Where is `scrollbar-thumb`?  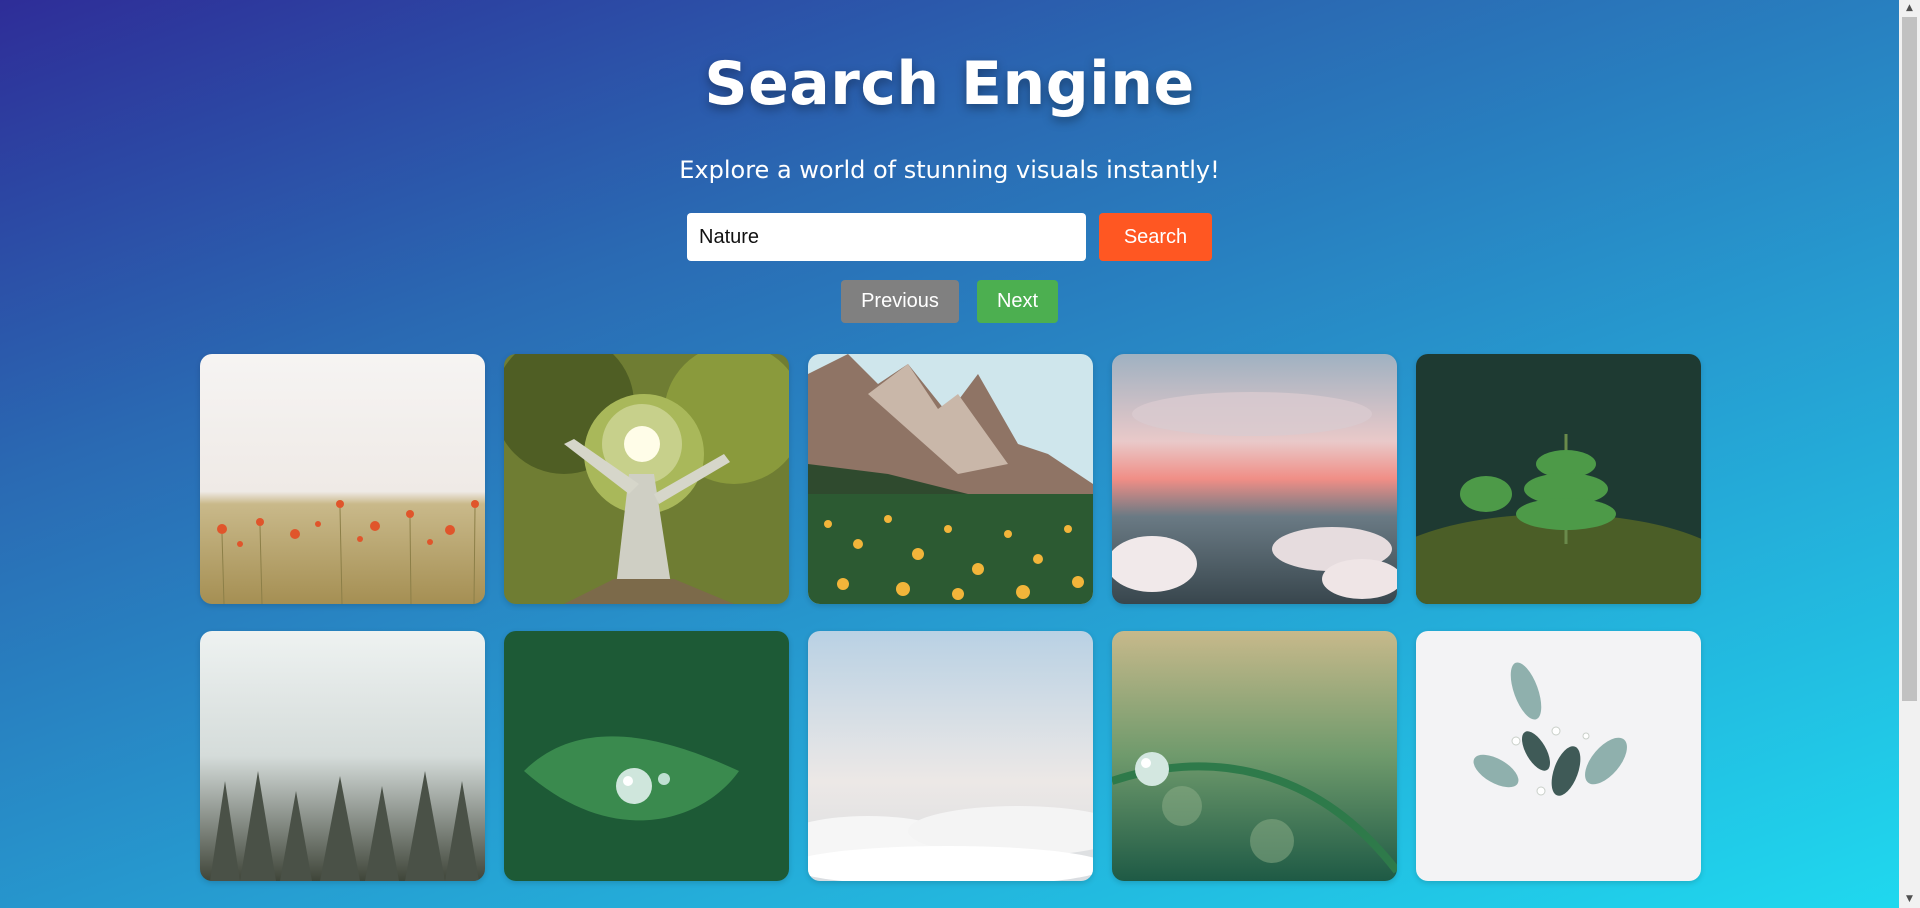 scrollbar-thumb is located at coordinates (1909, 359).